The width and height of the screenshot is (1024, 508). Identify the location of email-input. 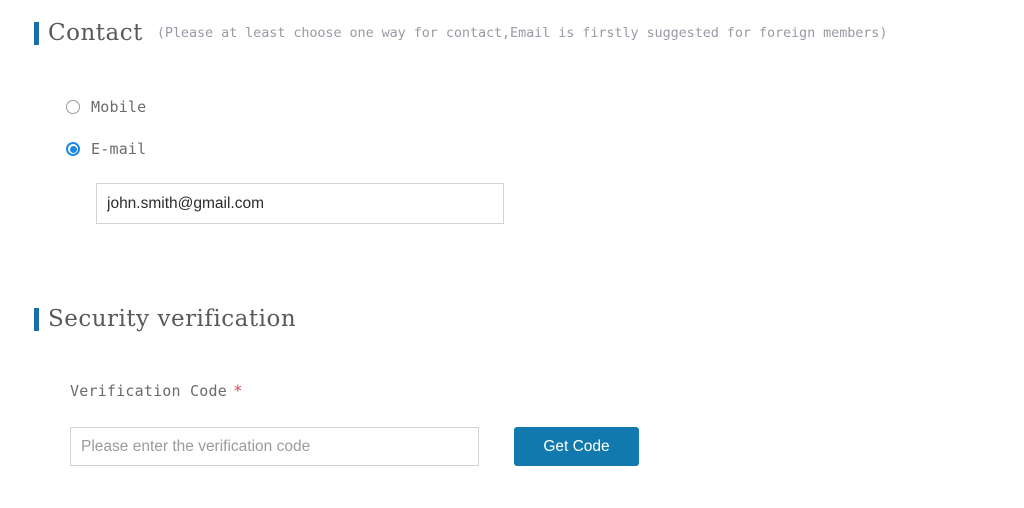
(300, 203).